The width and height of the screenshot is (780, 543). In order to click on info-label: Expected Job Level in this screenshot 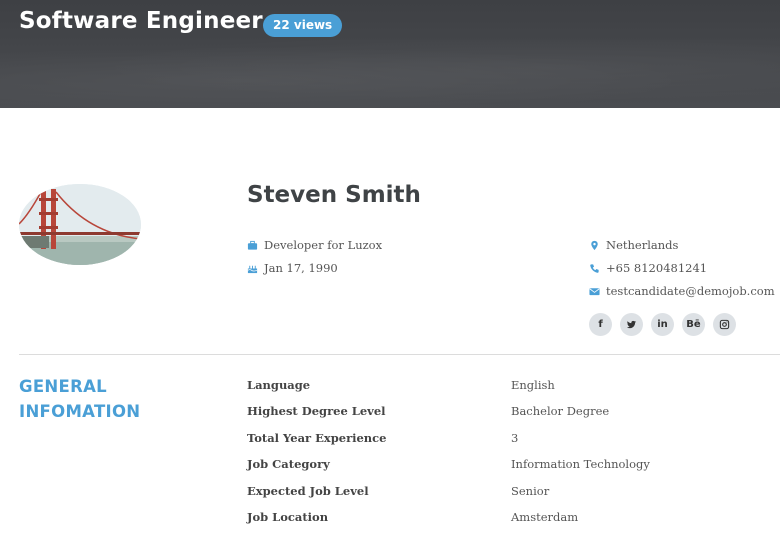, I will do `click(308, 491)`.